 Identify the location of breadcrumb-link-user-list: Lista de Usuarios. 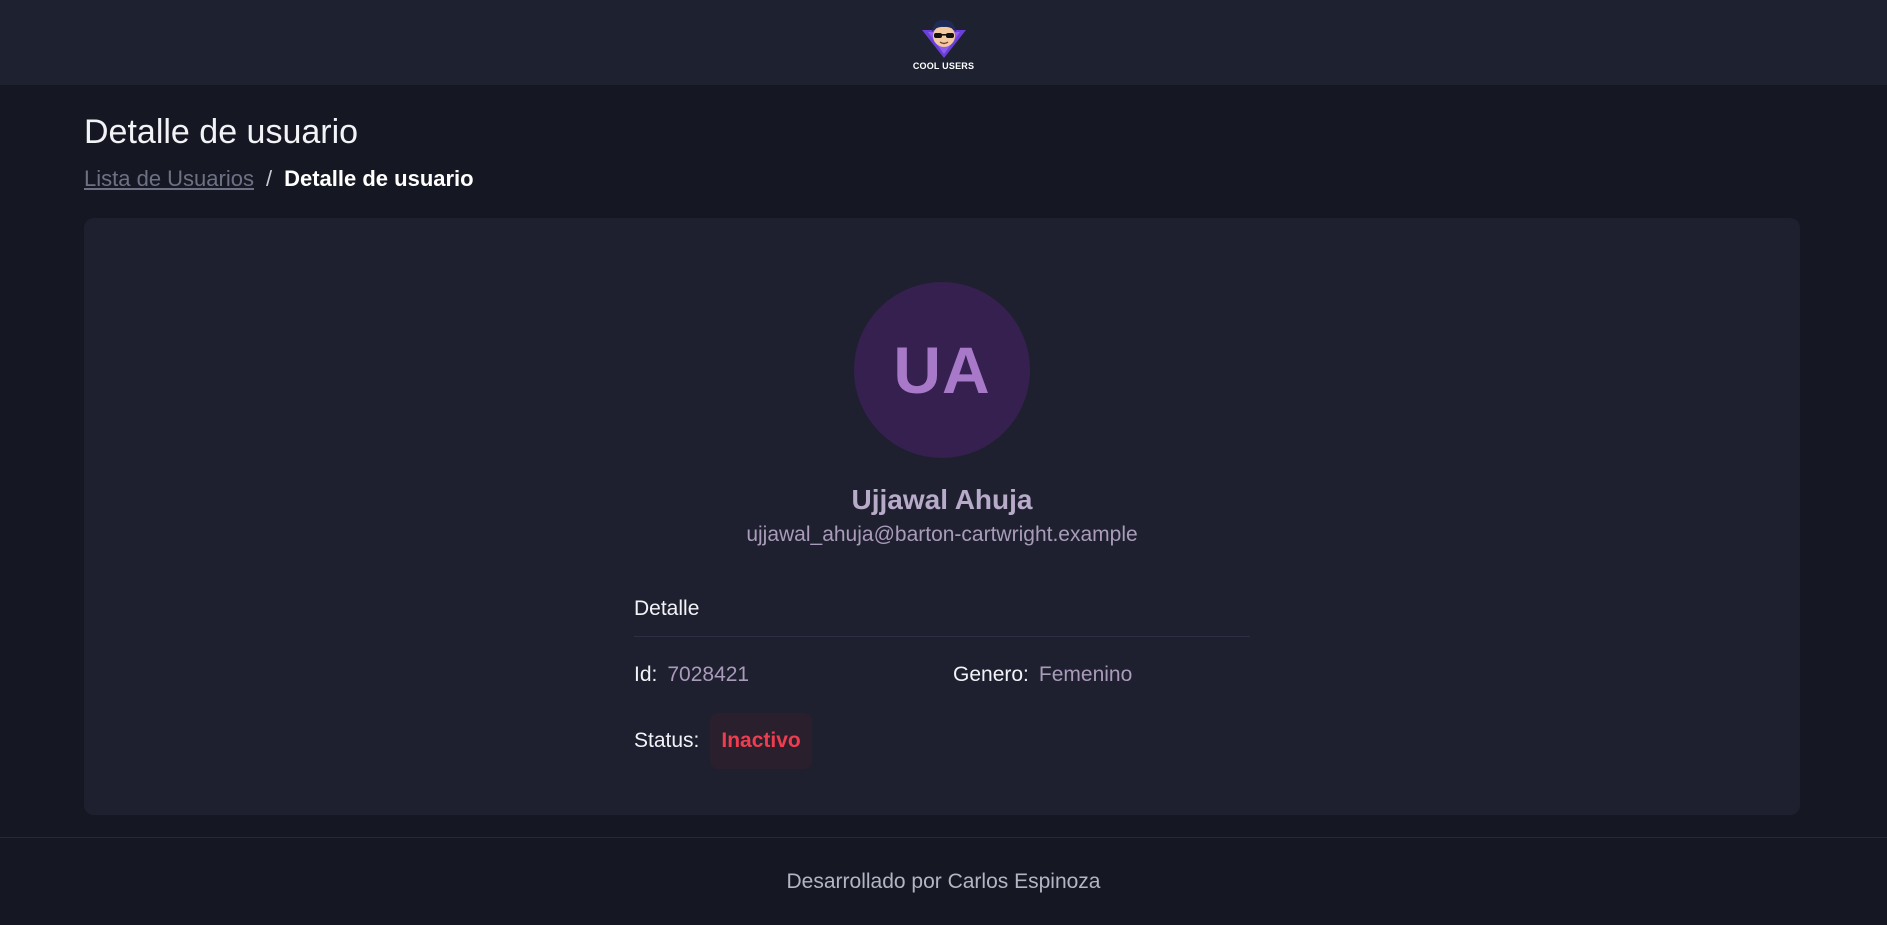
(169, 179).